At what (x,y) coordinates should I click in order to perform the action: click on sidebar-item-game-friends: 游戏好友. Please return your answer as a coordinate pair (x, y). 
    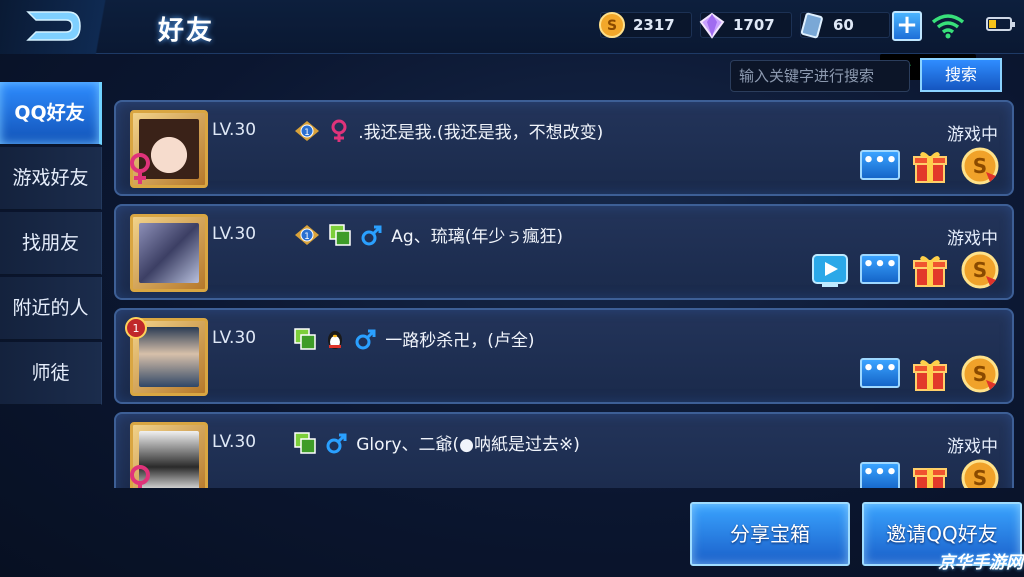
    Looking at the image, I should click on (51, 178).